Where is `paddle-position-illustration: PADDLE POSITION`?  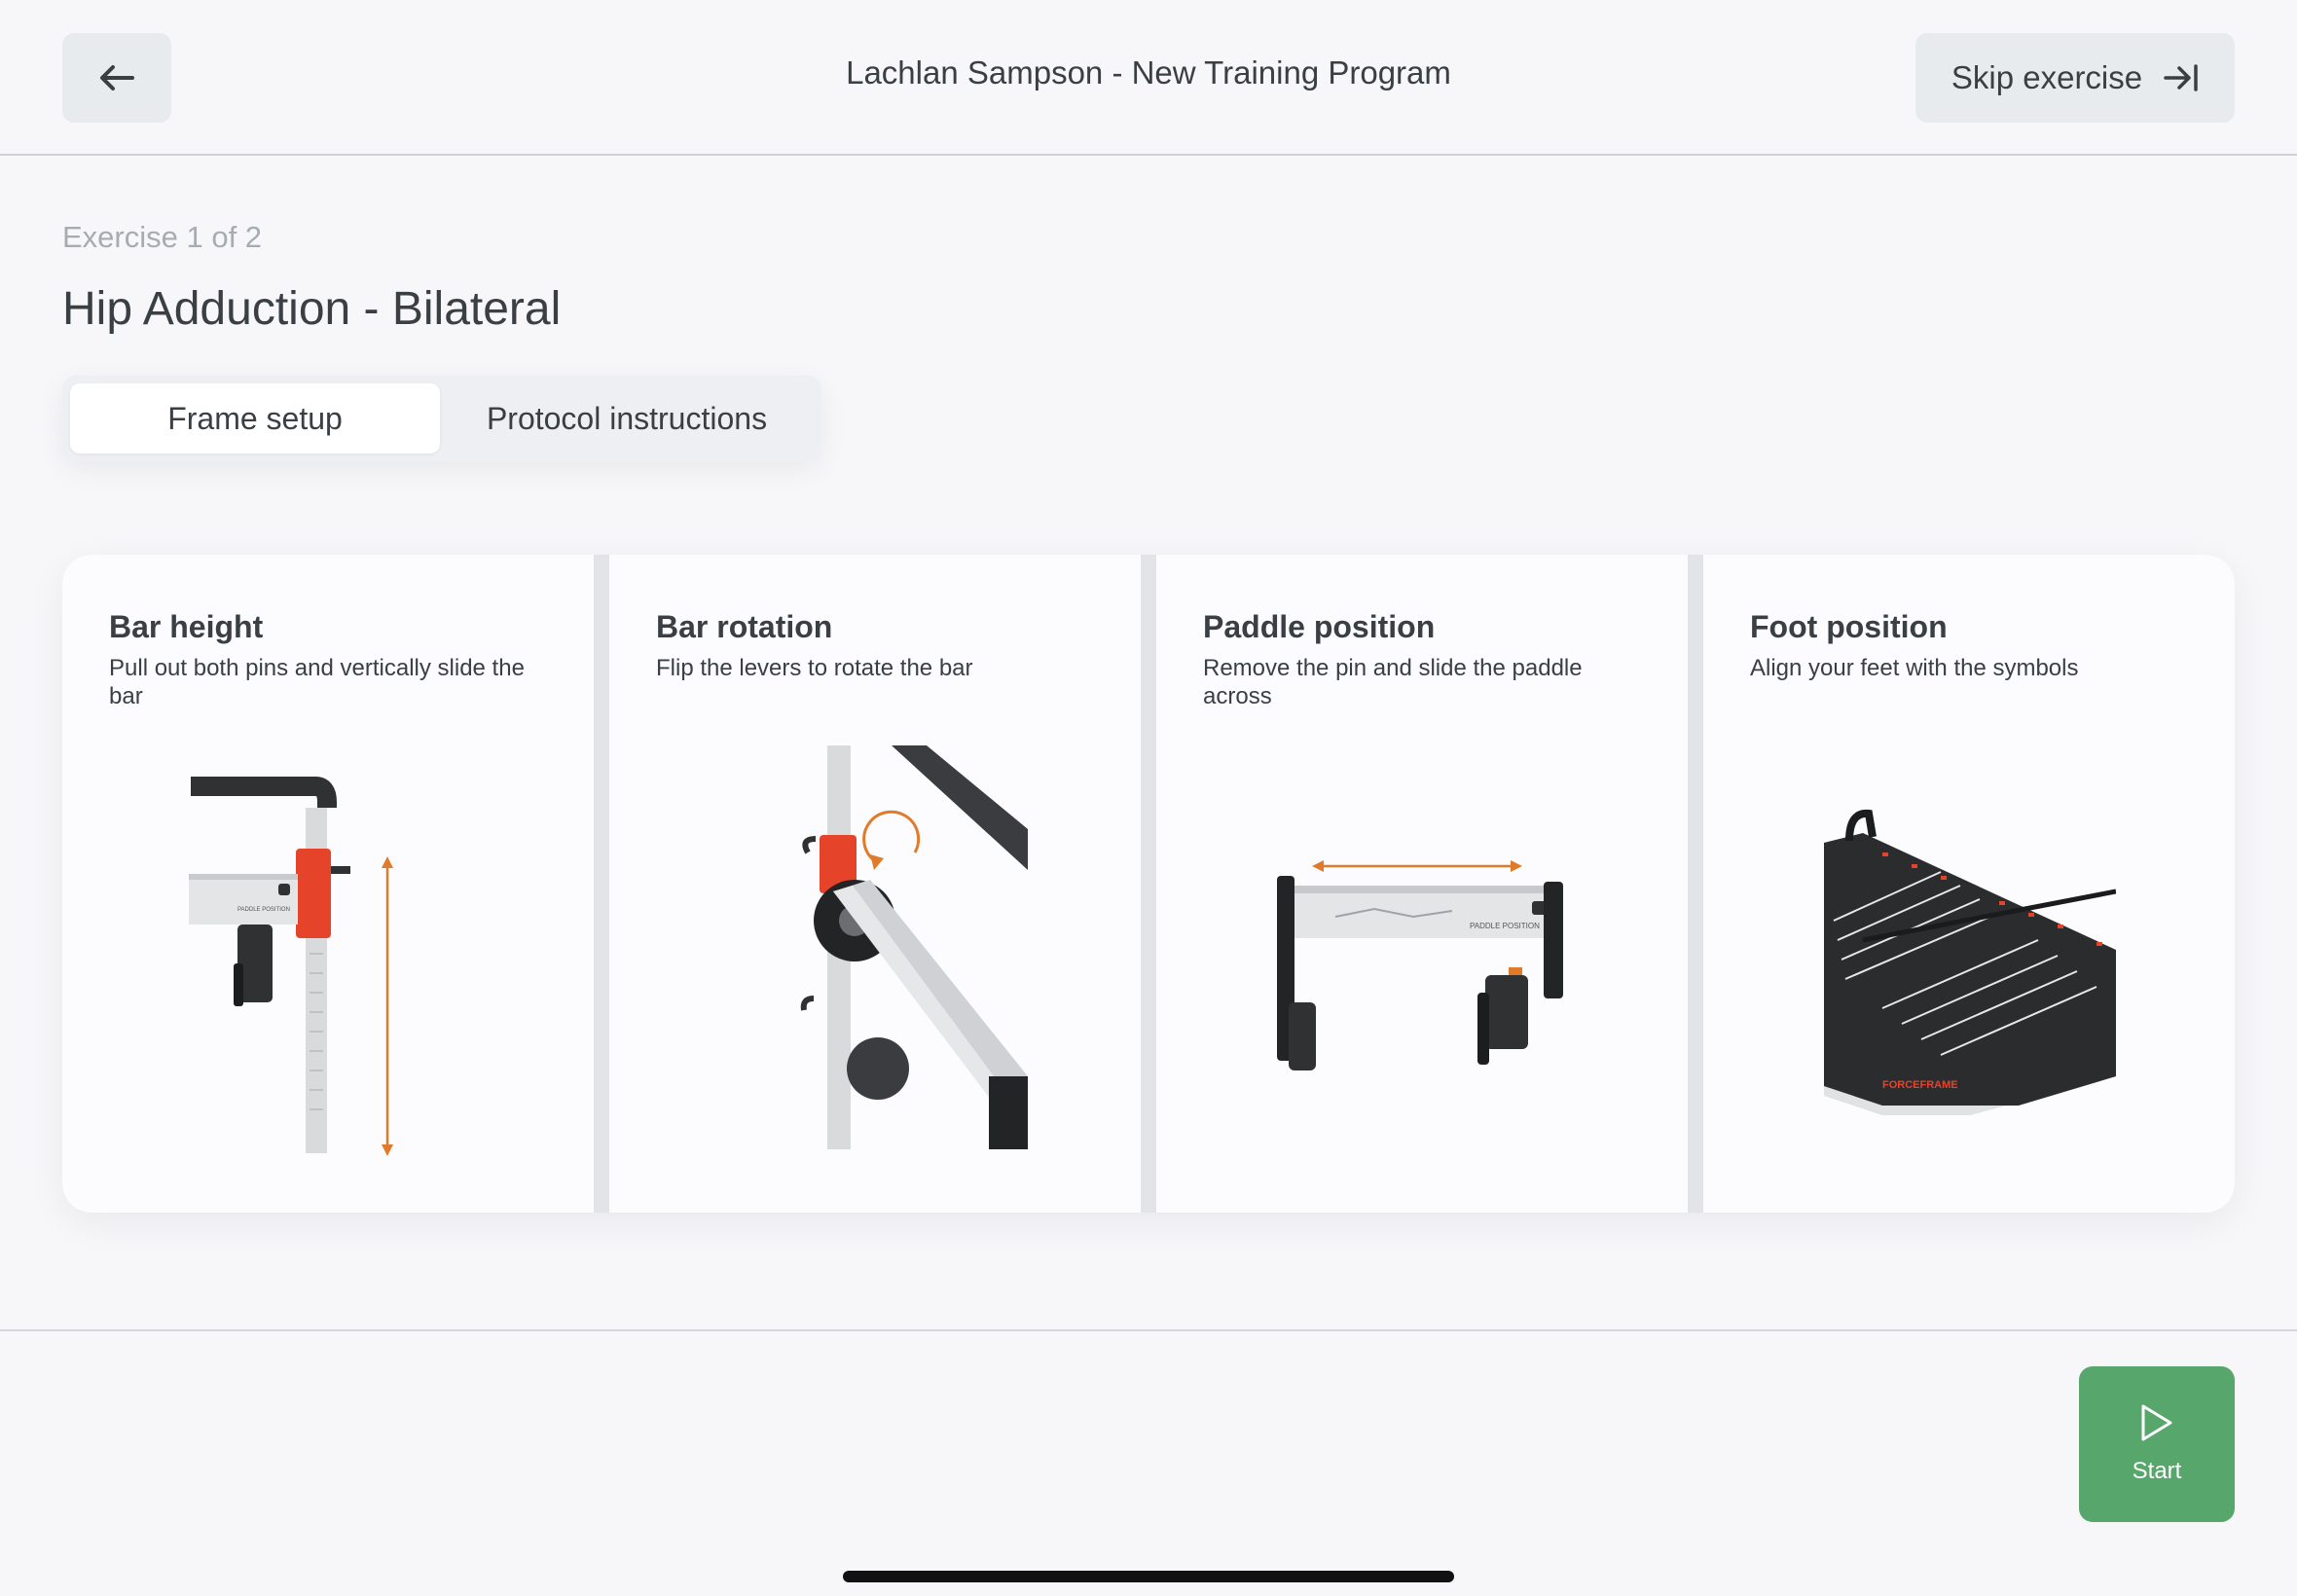 paddle-position-illustration: PADDLE POSITION is located at coordinates (1420, 965).